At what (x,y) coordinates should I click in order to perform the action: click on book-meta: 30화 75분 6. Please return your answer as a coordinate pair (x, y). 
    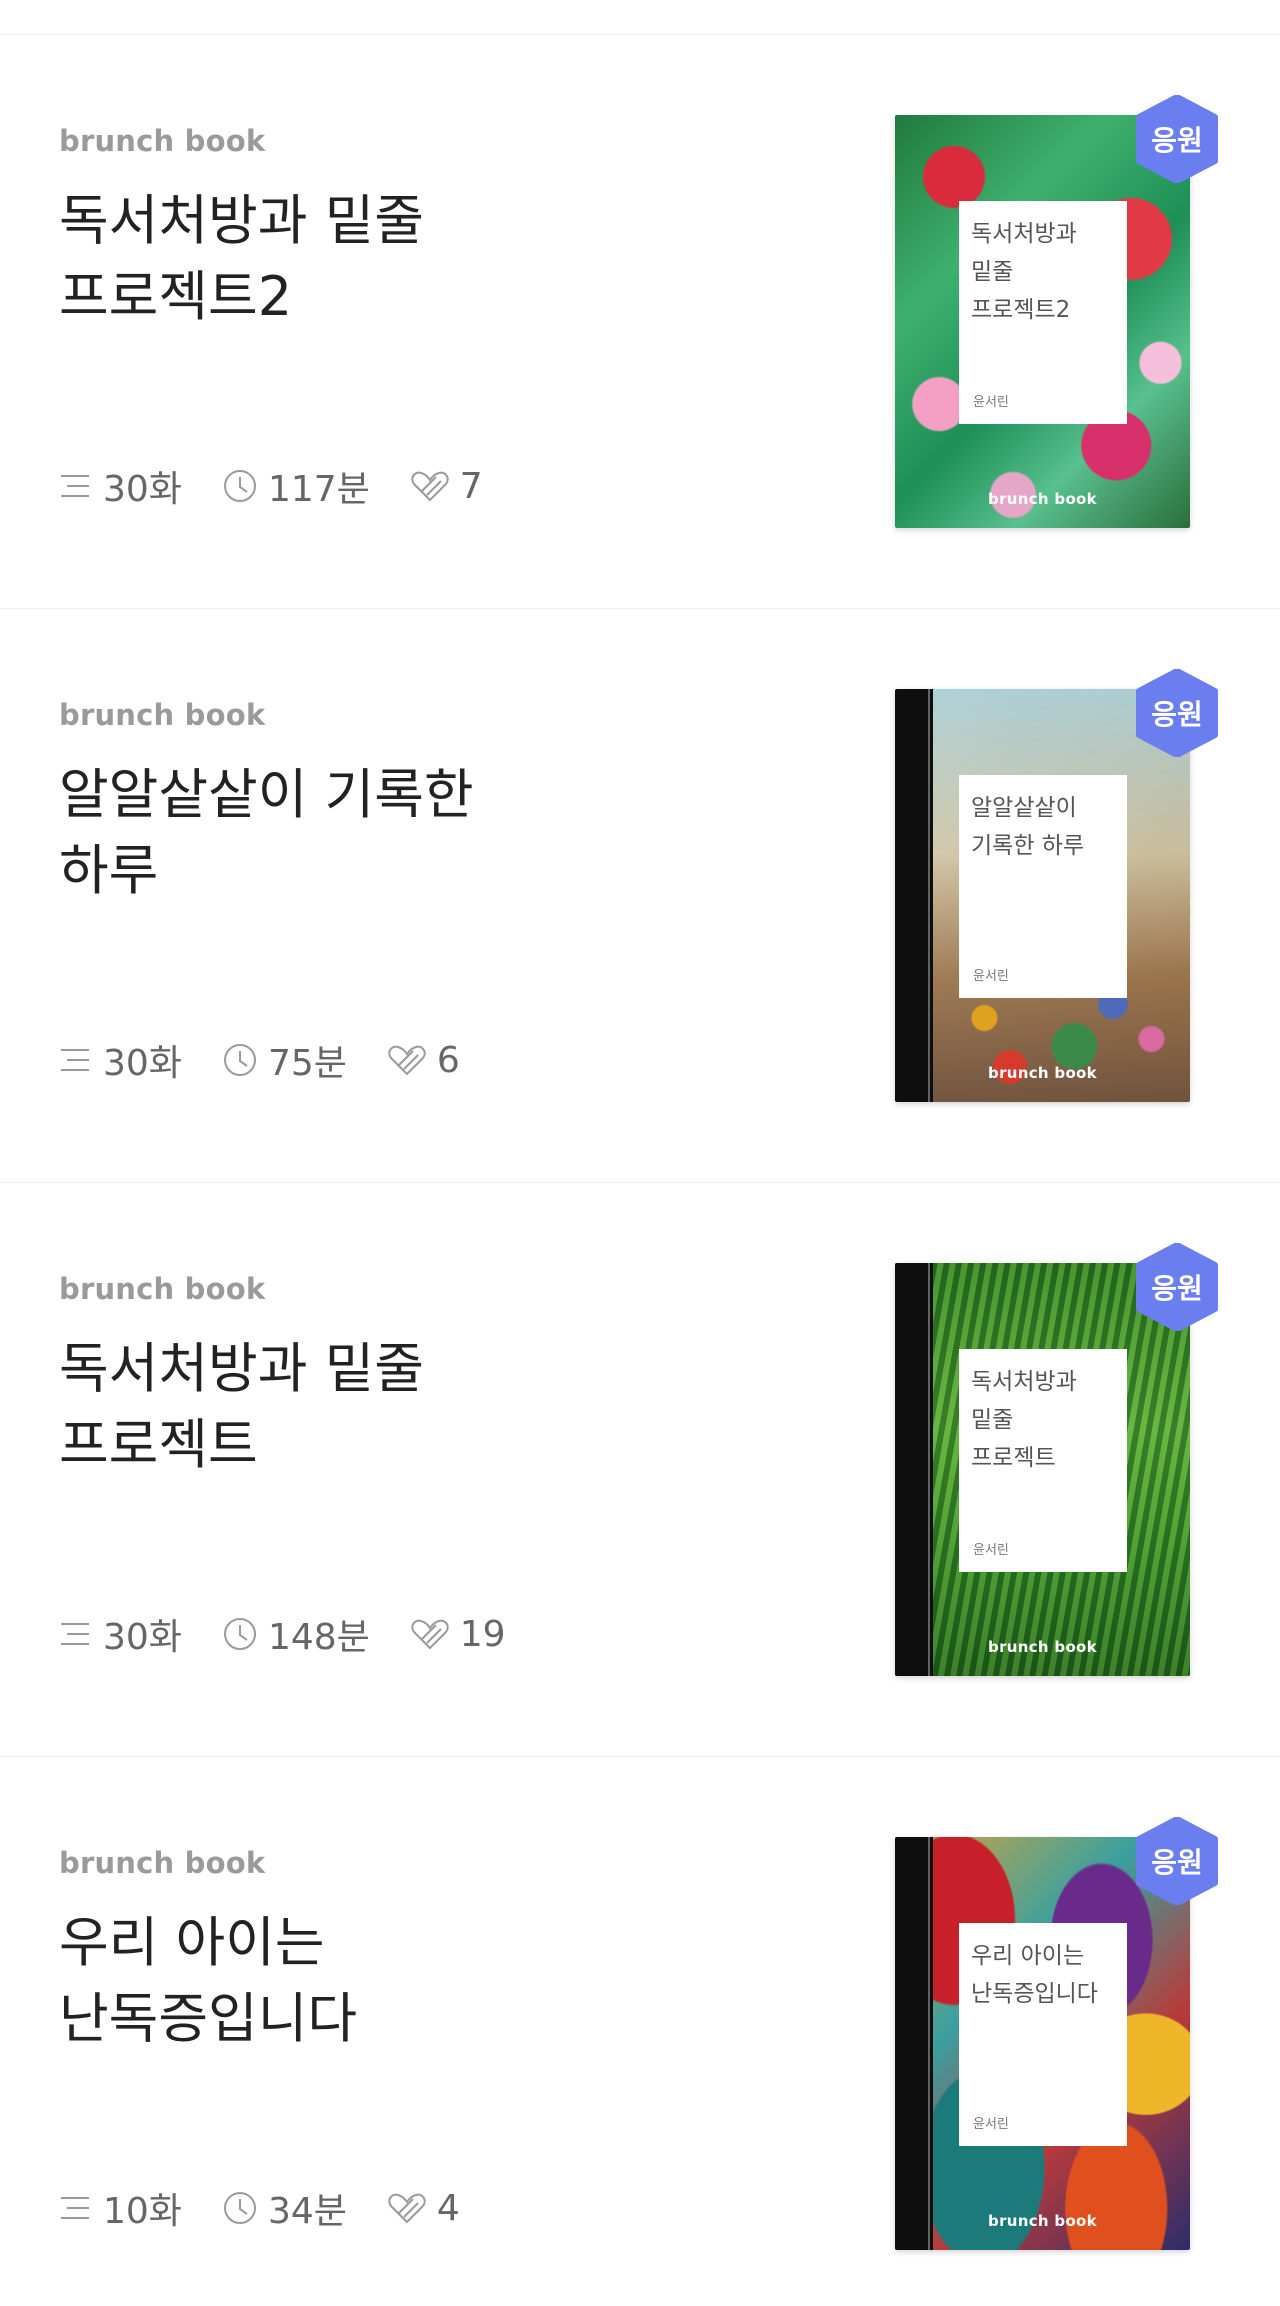
    Looking at the image, I should click on (259, 1060).